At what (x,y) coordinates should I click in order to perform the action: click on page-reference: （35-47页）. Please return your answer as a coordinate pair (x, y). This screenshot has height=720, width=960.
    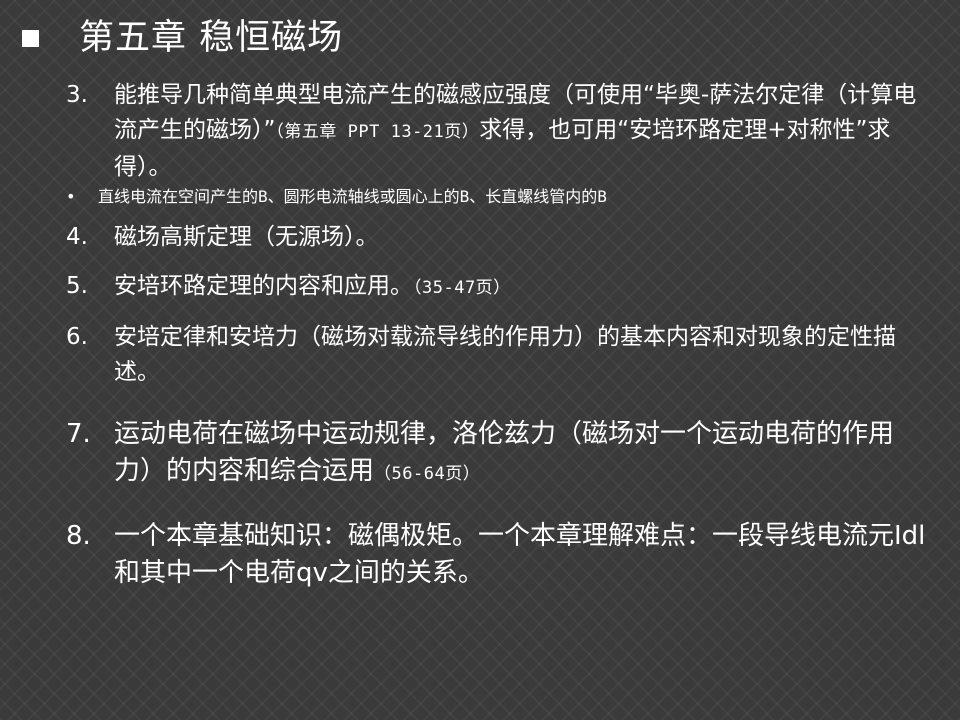
    Looking at the image, I should click on (462, 288).